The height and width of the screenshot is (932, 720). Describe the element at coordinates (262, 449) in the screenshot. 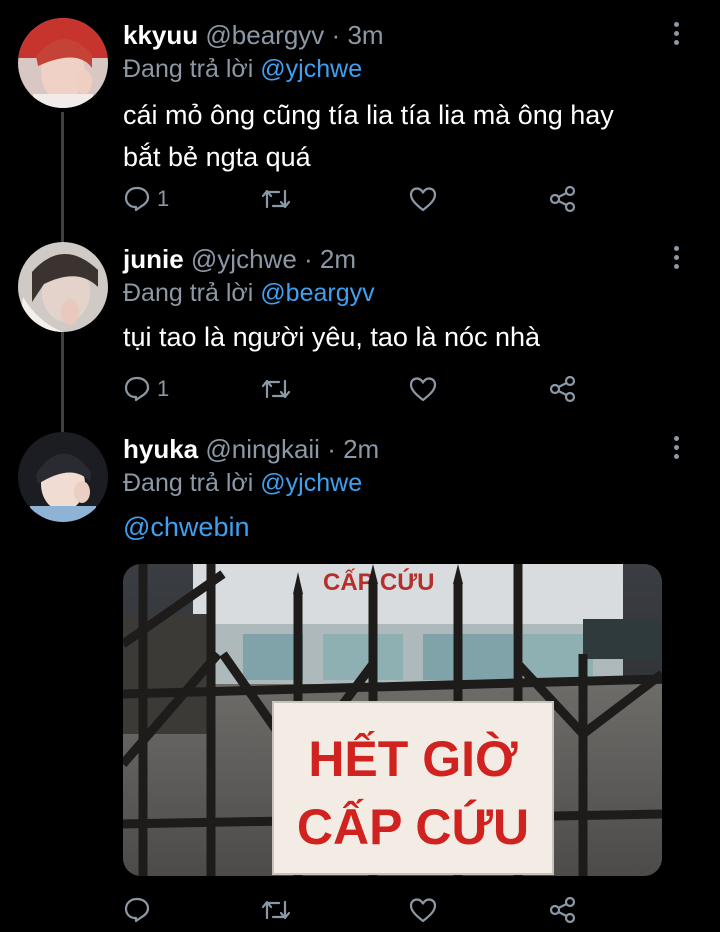

I see `user-handle: @ningkaii` at that location.